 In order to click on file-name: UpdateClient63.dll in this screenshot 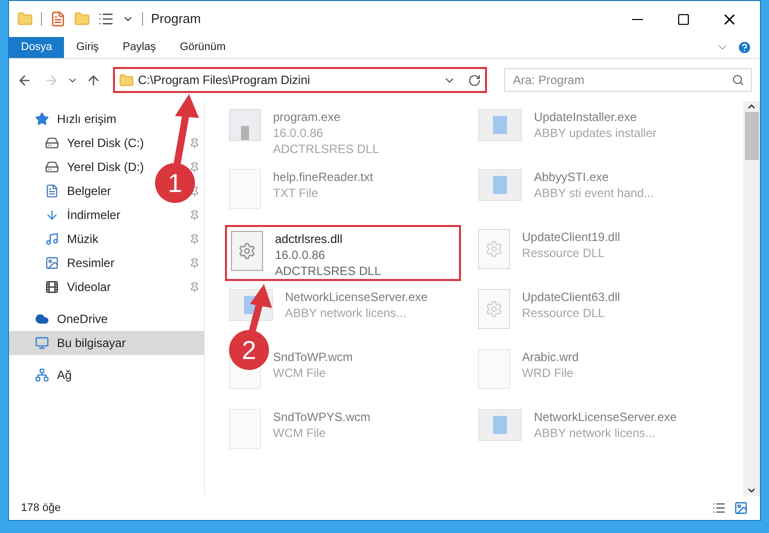, I will do `click(571, 297)`.